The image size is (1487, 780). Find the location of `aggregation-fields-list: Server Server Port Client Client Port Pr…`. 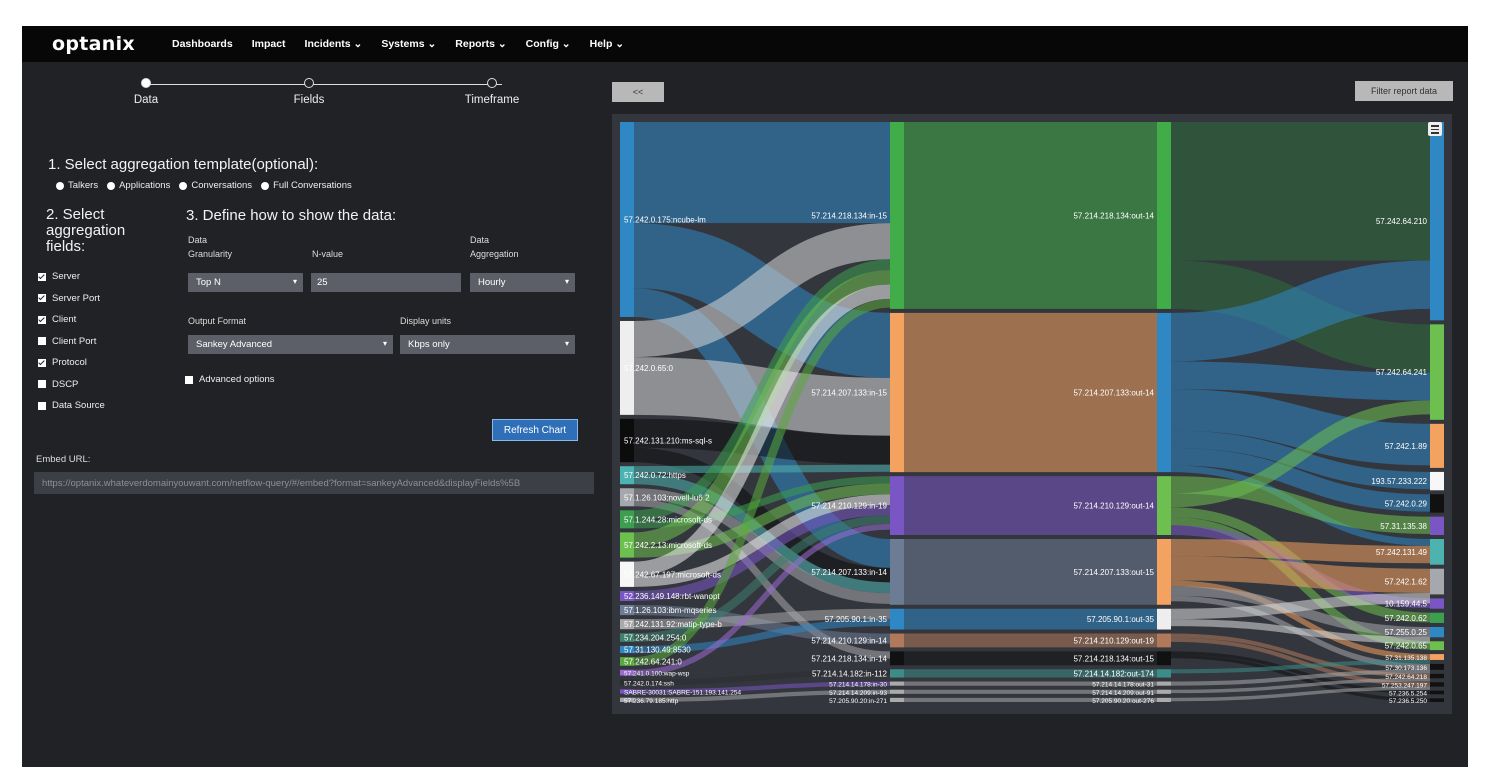

aggregation-fields-list: Server Server Port Client Client Port Pr… is located at coordinates (71, 341).